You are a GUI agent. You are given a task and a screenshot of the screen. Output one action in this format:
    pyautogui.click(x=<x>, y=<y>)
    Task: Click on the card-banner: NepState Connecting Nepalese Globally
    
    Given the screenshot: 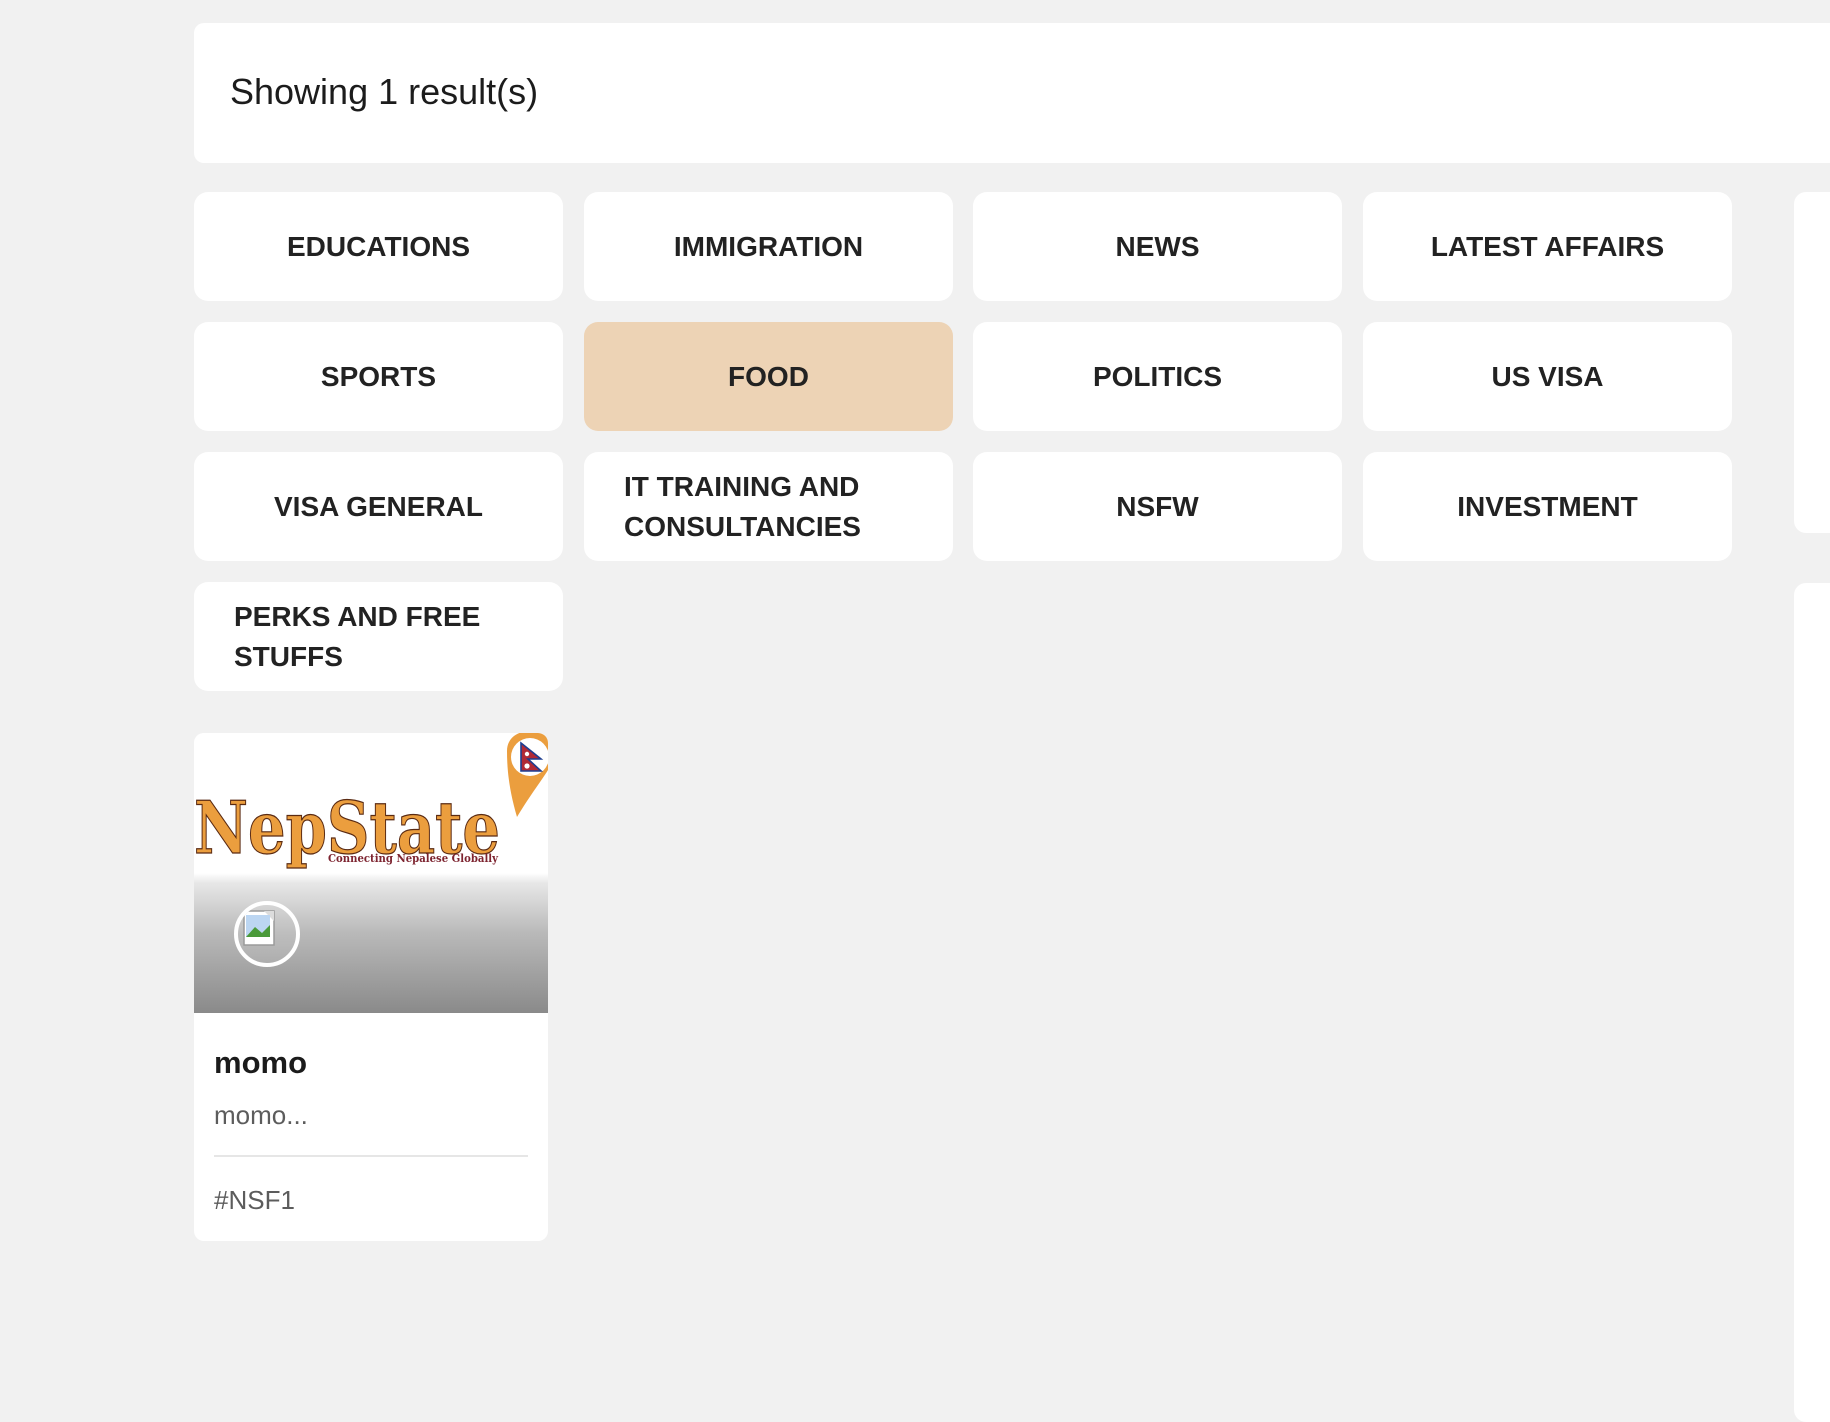 What is the action you would take?
    pyautogui.click(x=371, y=873)
    